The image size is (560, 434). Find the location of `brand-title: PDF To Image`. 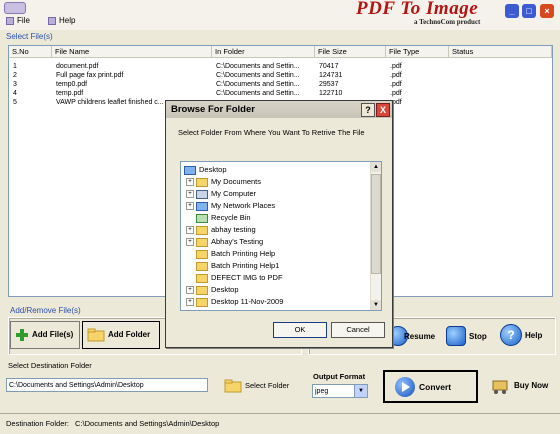

brand-title: PDF To Image is located at coordinates (417, 9).